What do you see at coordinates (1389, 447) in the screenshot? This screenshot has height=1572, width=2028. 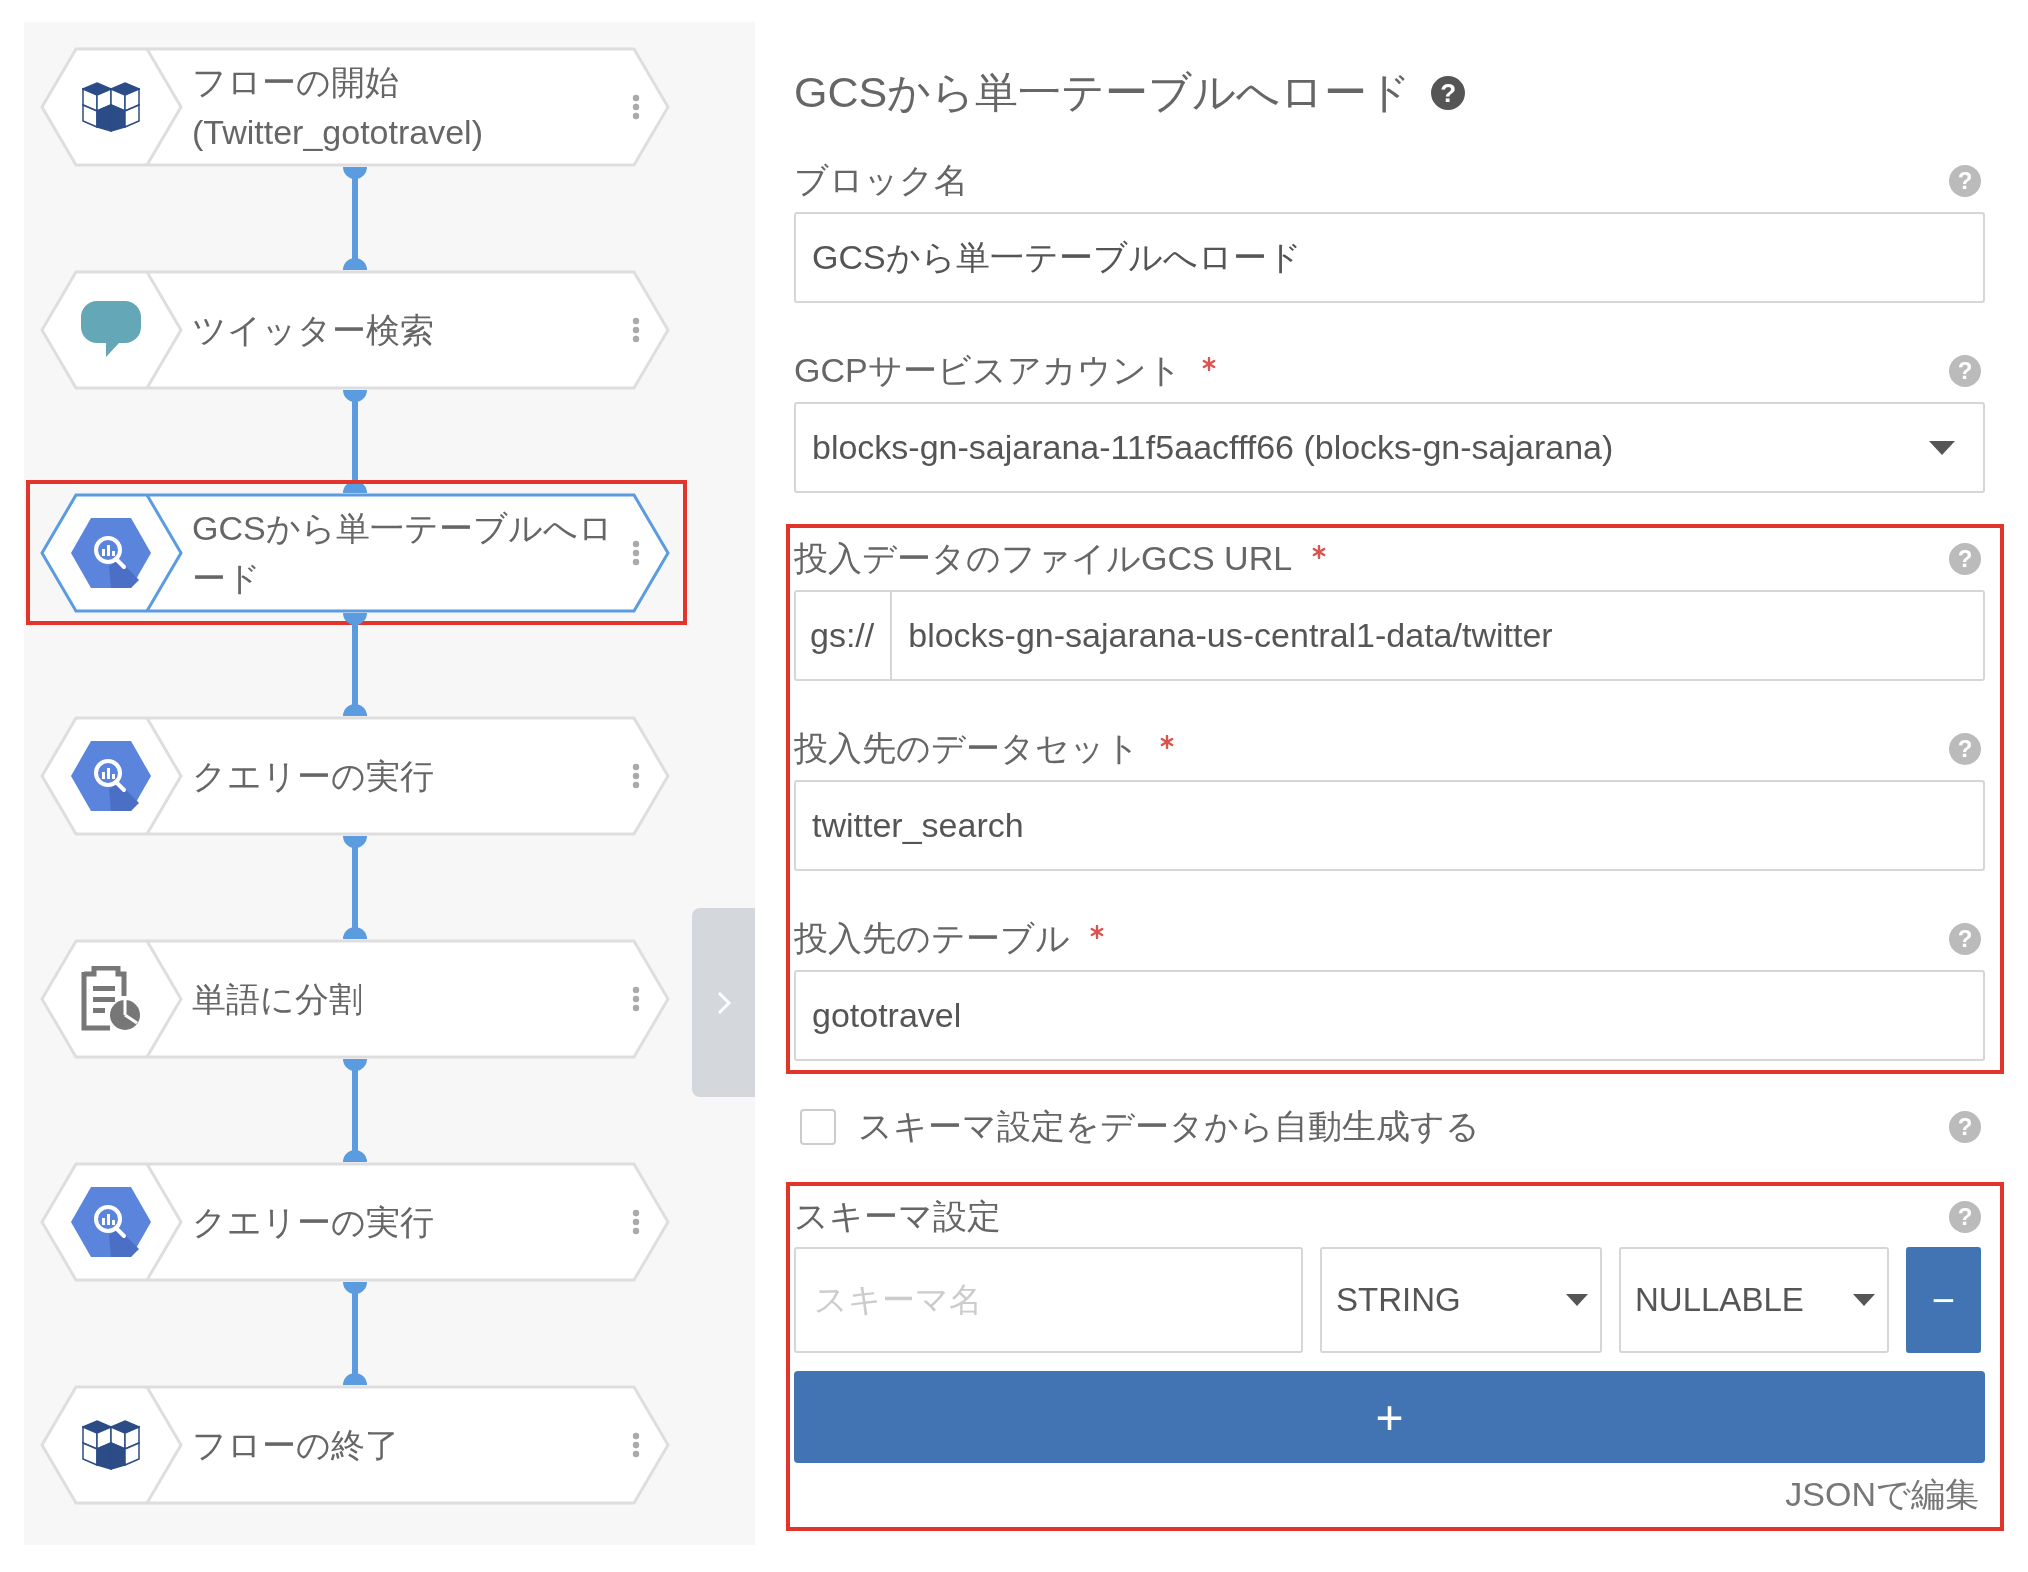 I see `dropdown: blocks-gn-sajarana-11f5aacfff66 (blocks-gn-sajarana)` at bounding box center [1389, 447].